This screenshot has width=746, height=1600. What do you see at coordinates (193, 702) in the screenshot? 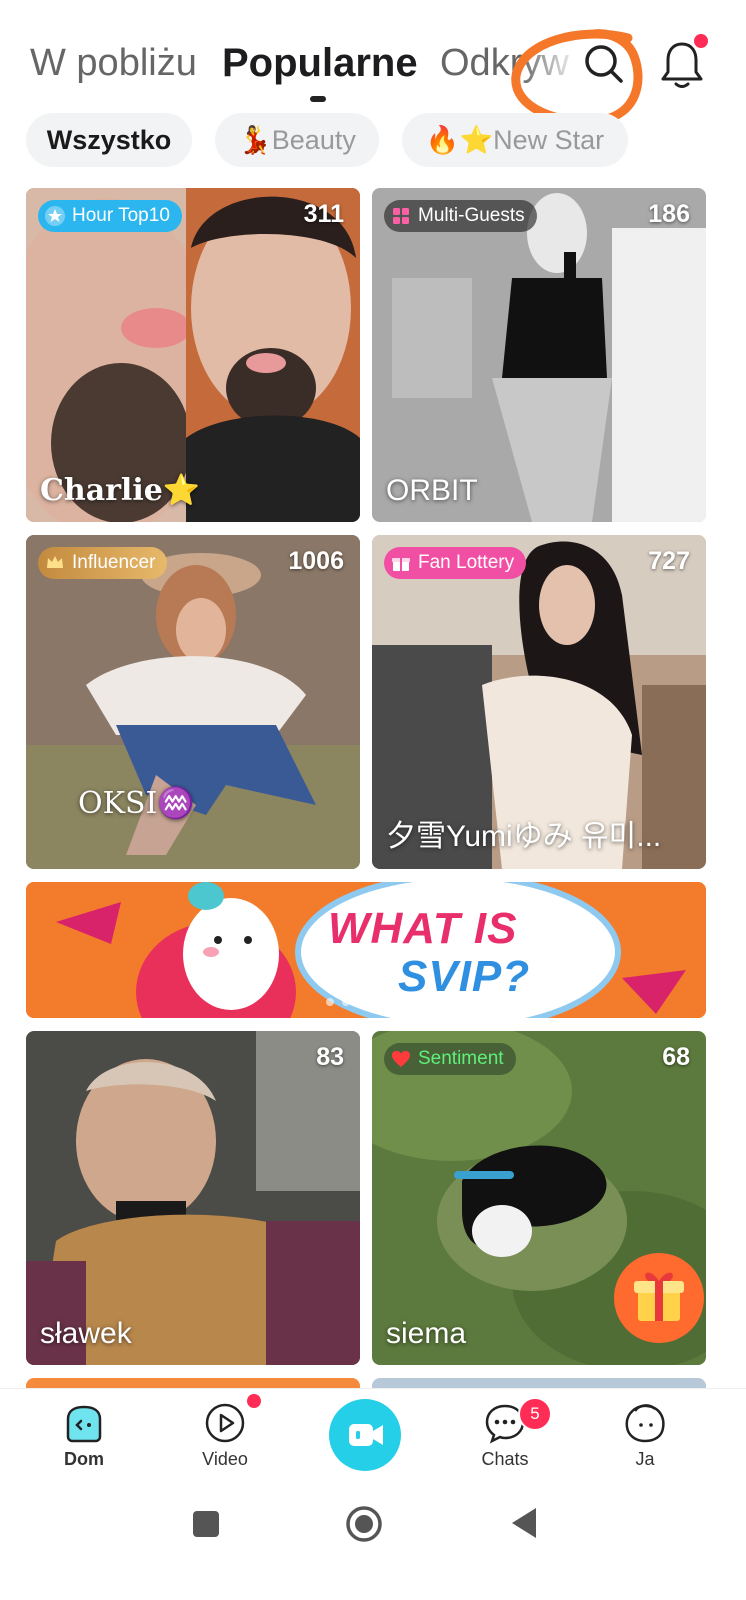
I see `stream-card: Influencer 1006 OKSI♒` at bounding box center [193, 702].